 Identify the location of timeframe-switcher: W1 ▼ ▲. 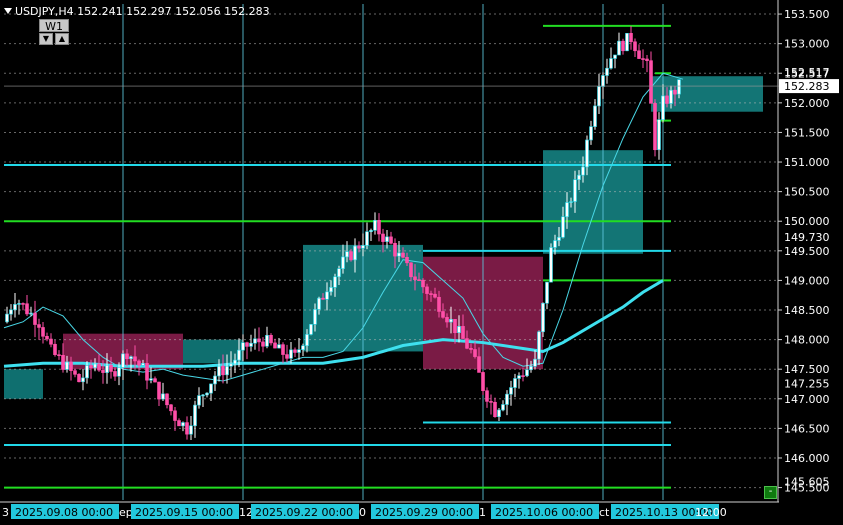
(54, 32).